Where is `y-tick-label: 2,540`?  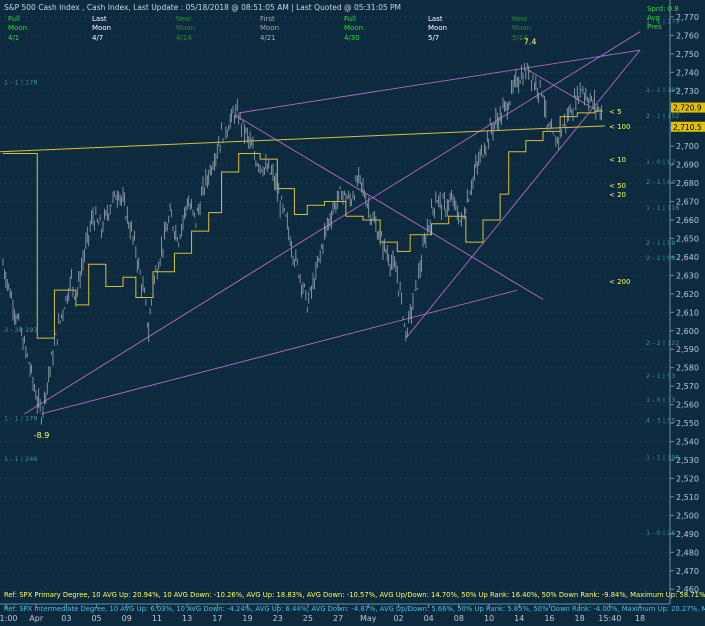
y-tick-label: 2,540 is located at coordinates (687, 442).